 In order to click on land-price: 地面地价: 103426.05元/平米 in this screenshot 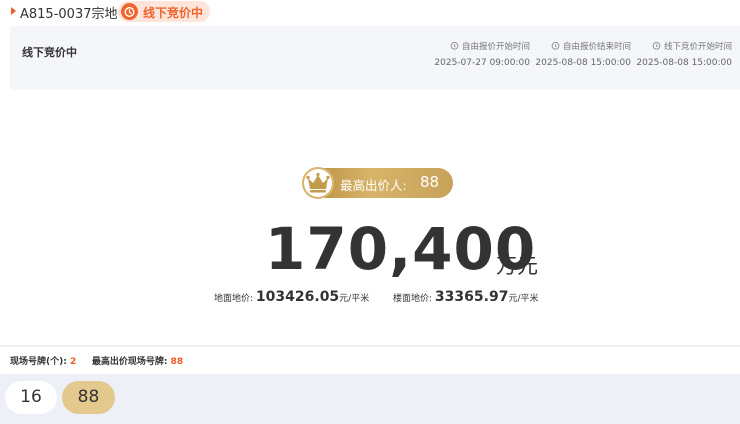, I will do `click(291, 297)`.